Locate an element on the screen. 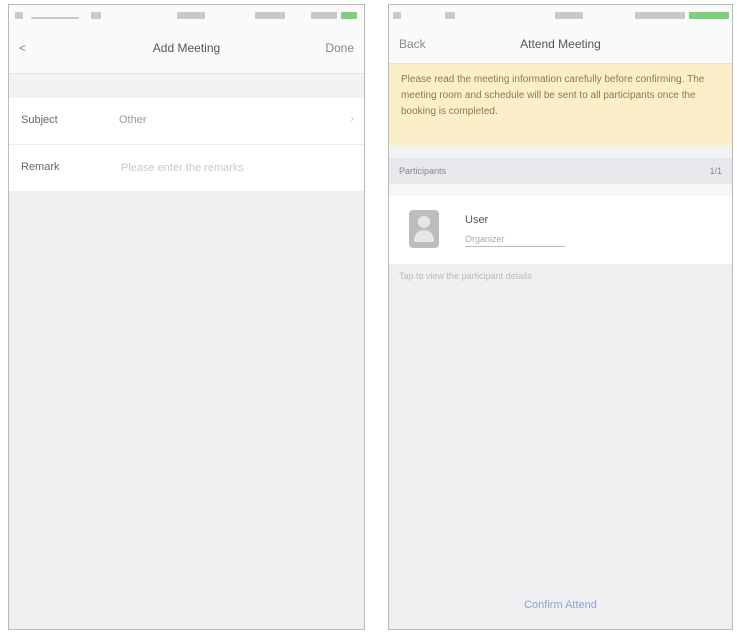  helper-caption: Tap to view the participant details is located at coordinates (465, 276).